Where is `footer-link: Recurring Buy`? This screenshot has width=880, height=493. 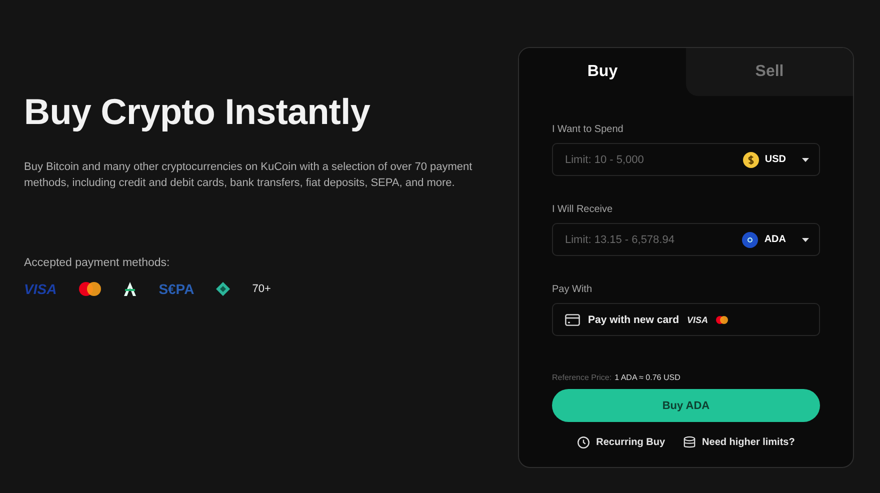 footer-link: Recurring Buy is located at coordinates (621, 442).